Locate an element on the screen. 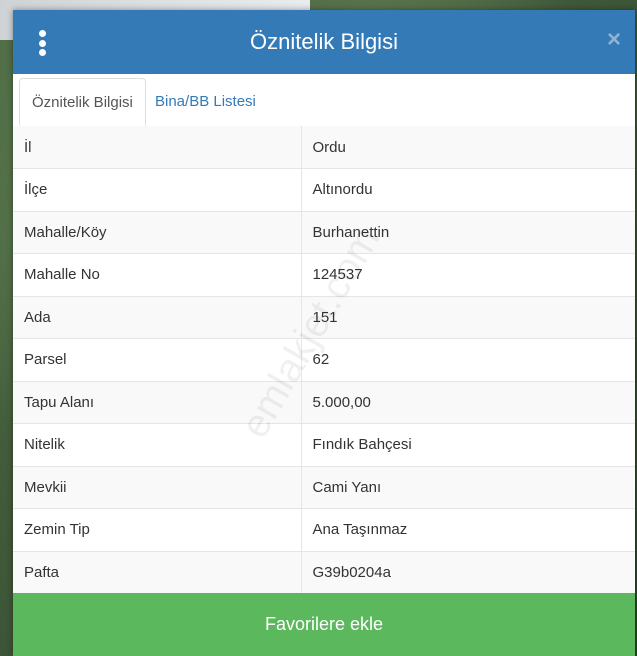  attribute-value: Fındık Bahçesi is located at coordinates (468, 445).